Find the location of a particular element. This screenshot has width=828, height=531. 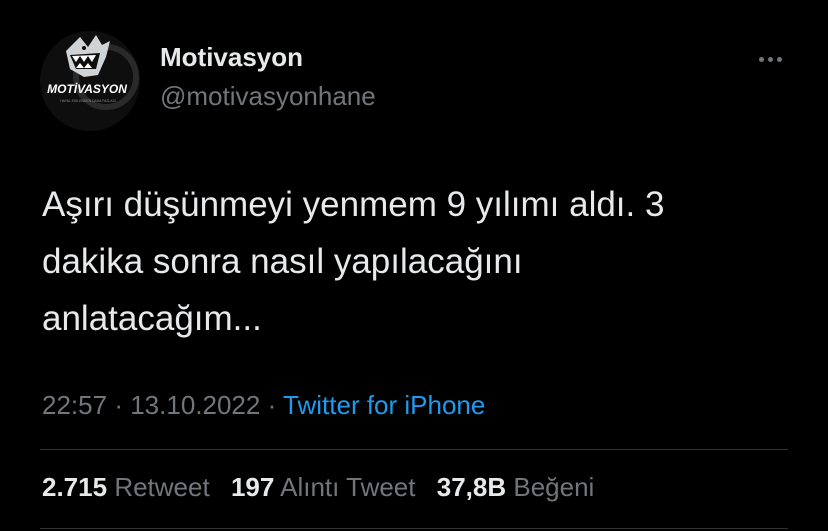

avatar: MOTİVASYON HAYAL EDİLENDEN DAHA FAZLASI is located at coordinates (90, 81).